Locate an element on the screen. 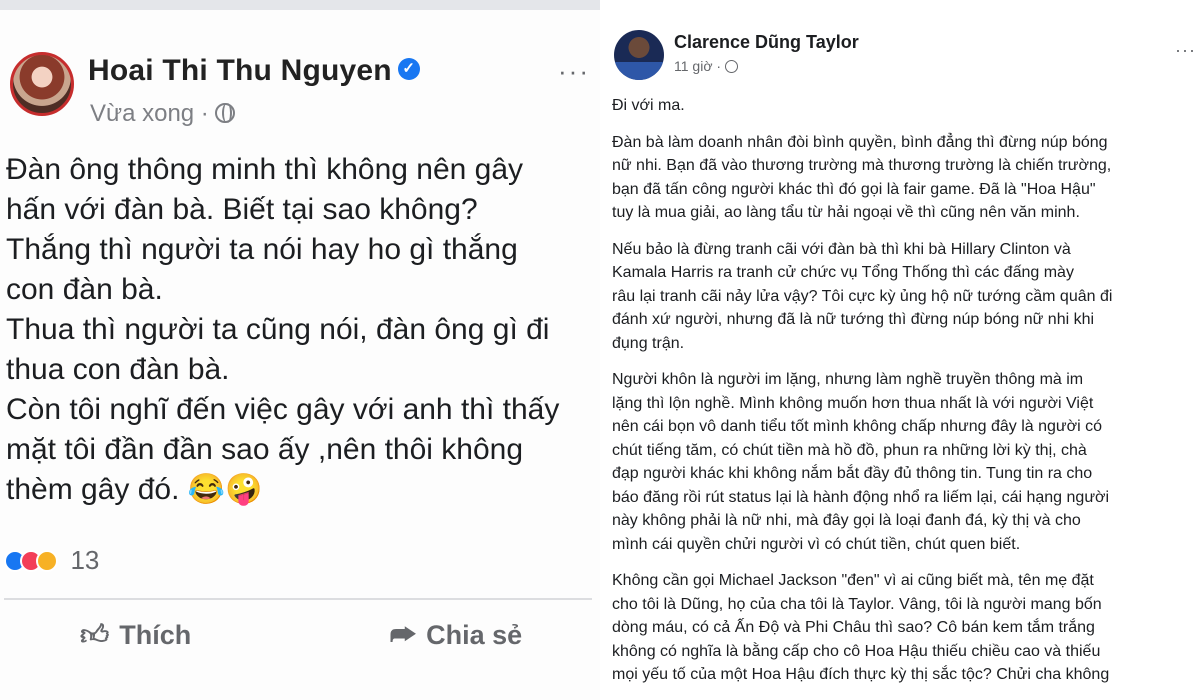  post-body-line: thèm gây đó. 😂🤪 is located at coordinates (134, 489).